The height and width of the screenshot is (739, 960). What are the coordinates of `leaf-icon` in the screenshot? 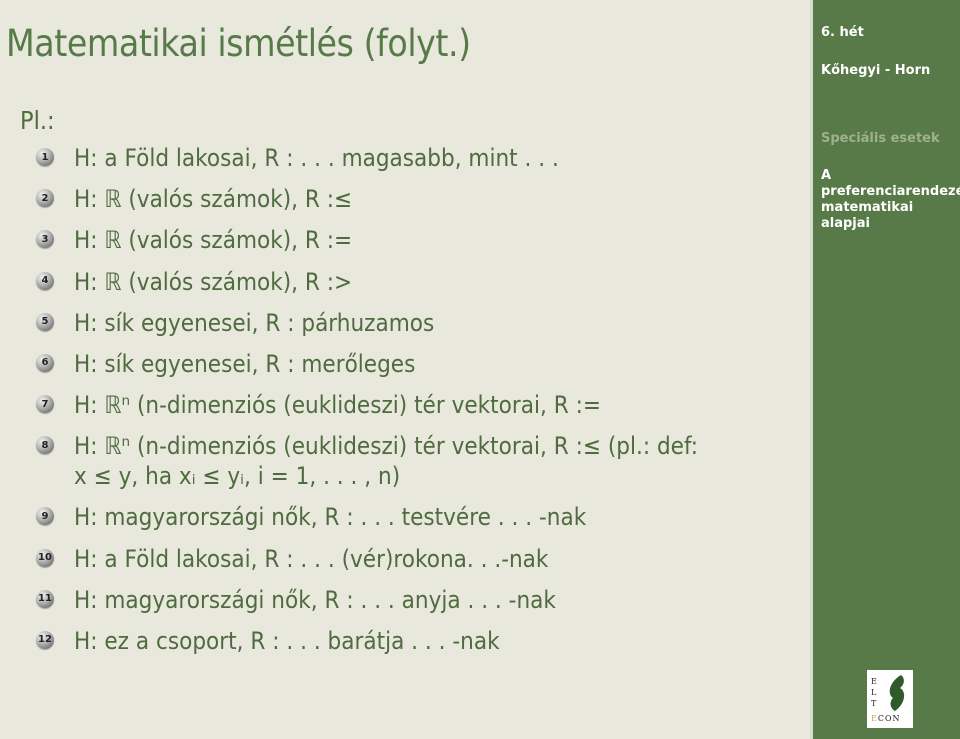 It's located at (897, 693).